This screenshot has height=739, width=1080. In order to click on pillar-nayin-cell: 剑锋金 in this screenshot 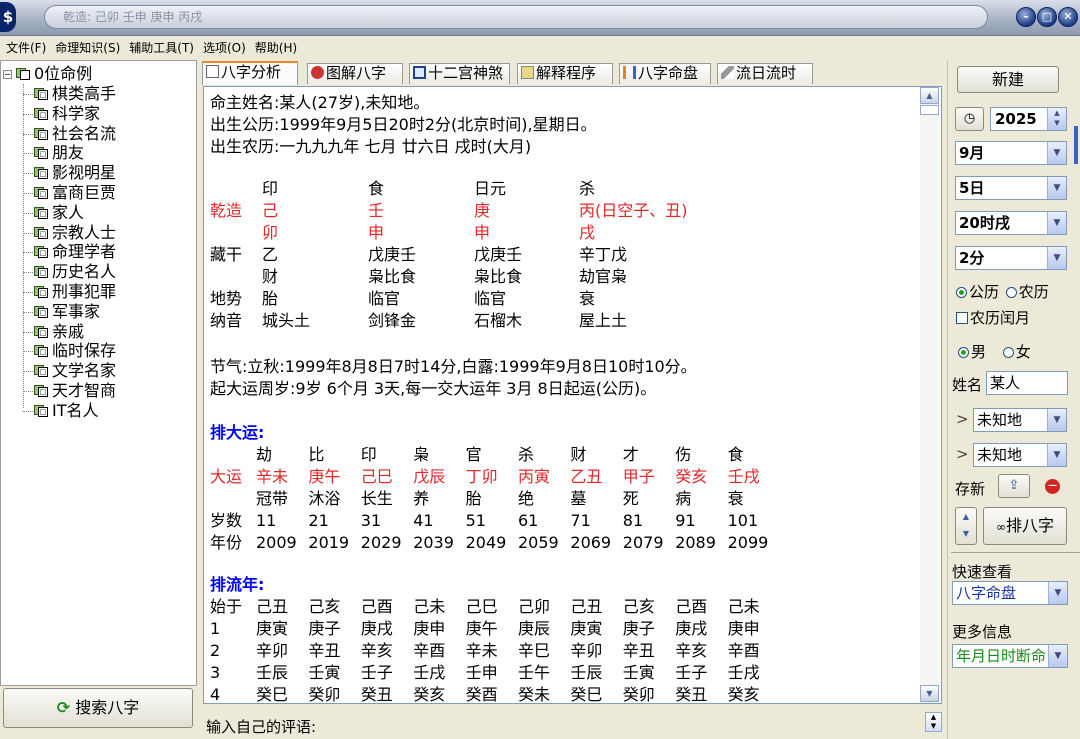, I will do `click(392, 320)`.